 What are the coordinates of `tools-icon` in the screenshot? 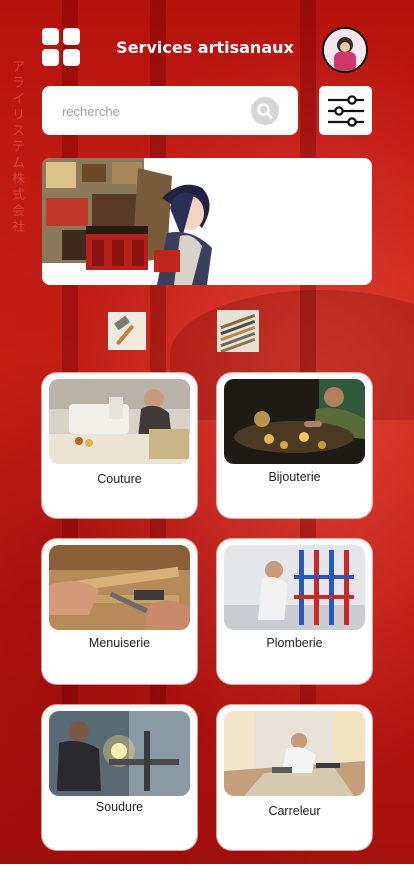 It's located at (238, 331).